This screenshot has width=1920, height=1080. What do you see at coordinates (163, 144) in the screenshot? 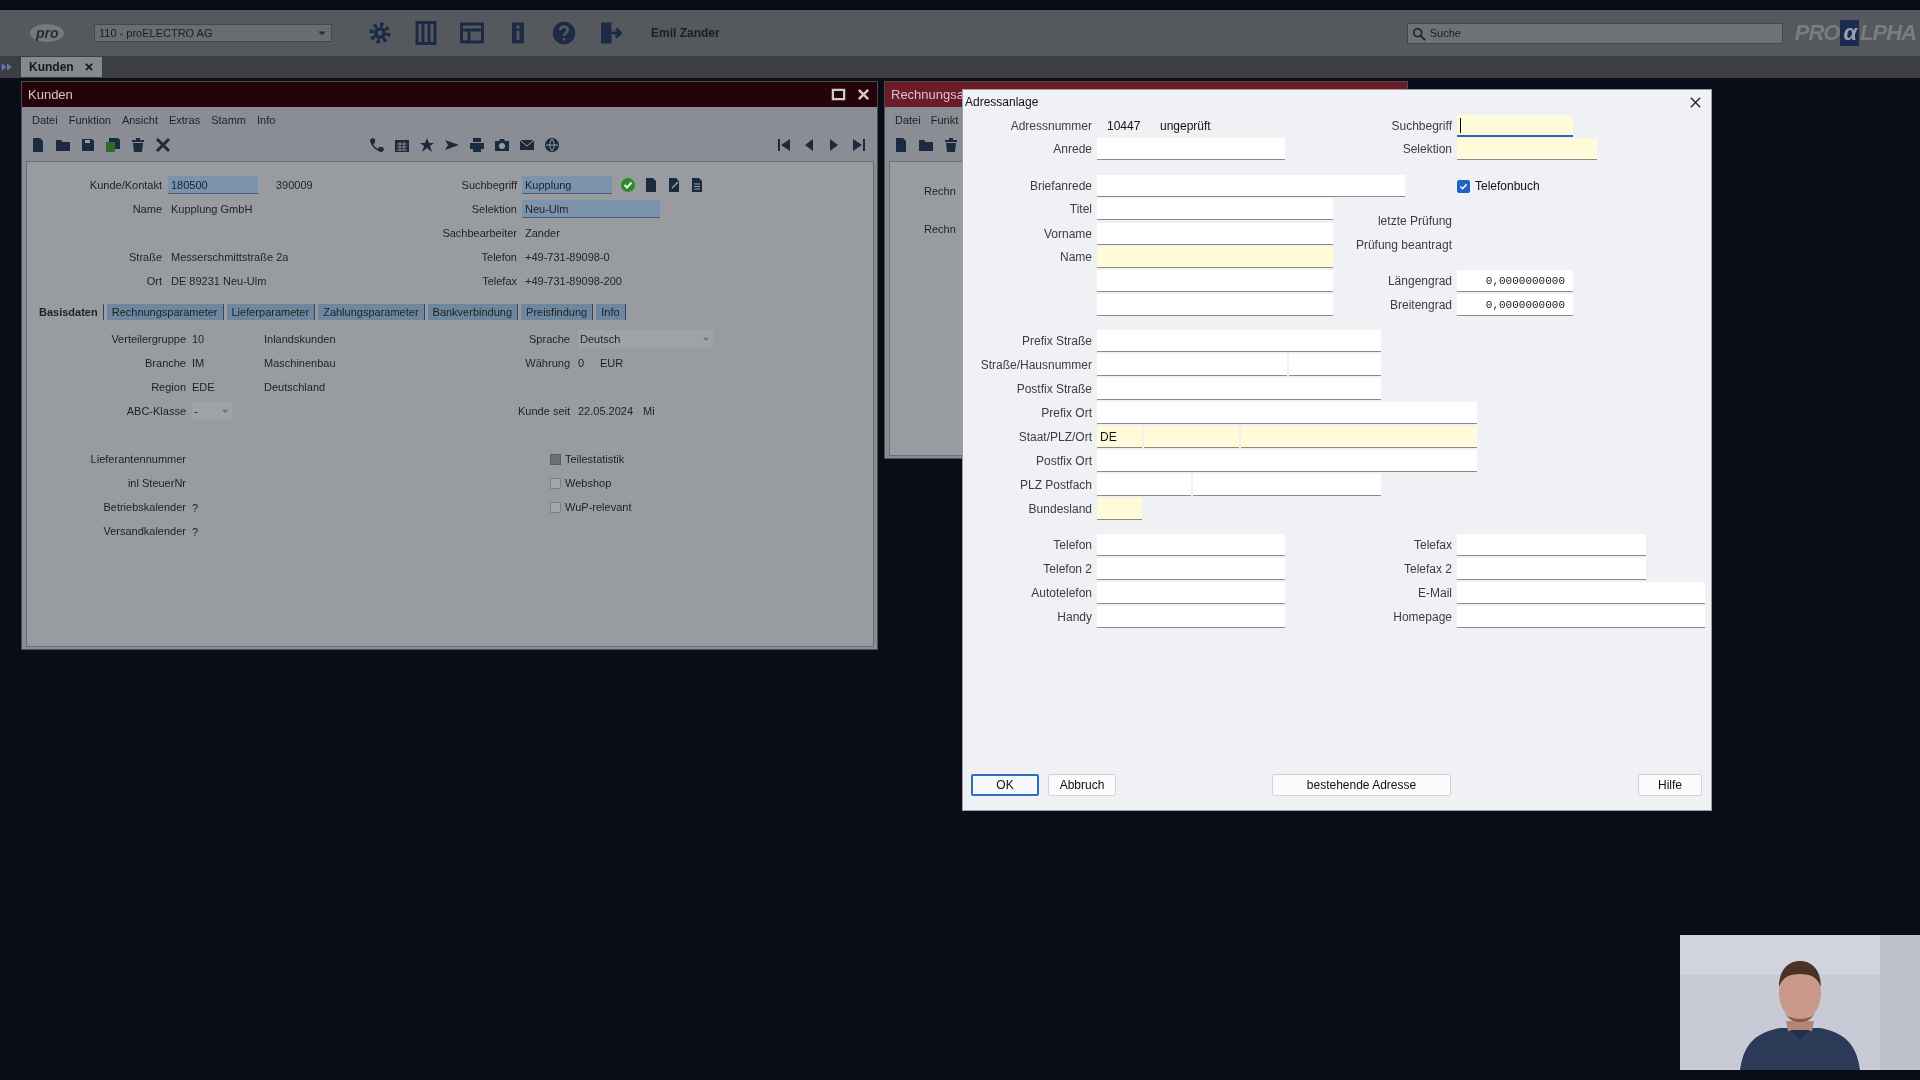
I see `cross-icon` at bounding box center [163, 144].